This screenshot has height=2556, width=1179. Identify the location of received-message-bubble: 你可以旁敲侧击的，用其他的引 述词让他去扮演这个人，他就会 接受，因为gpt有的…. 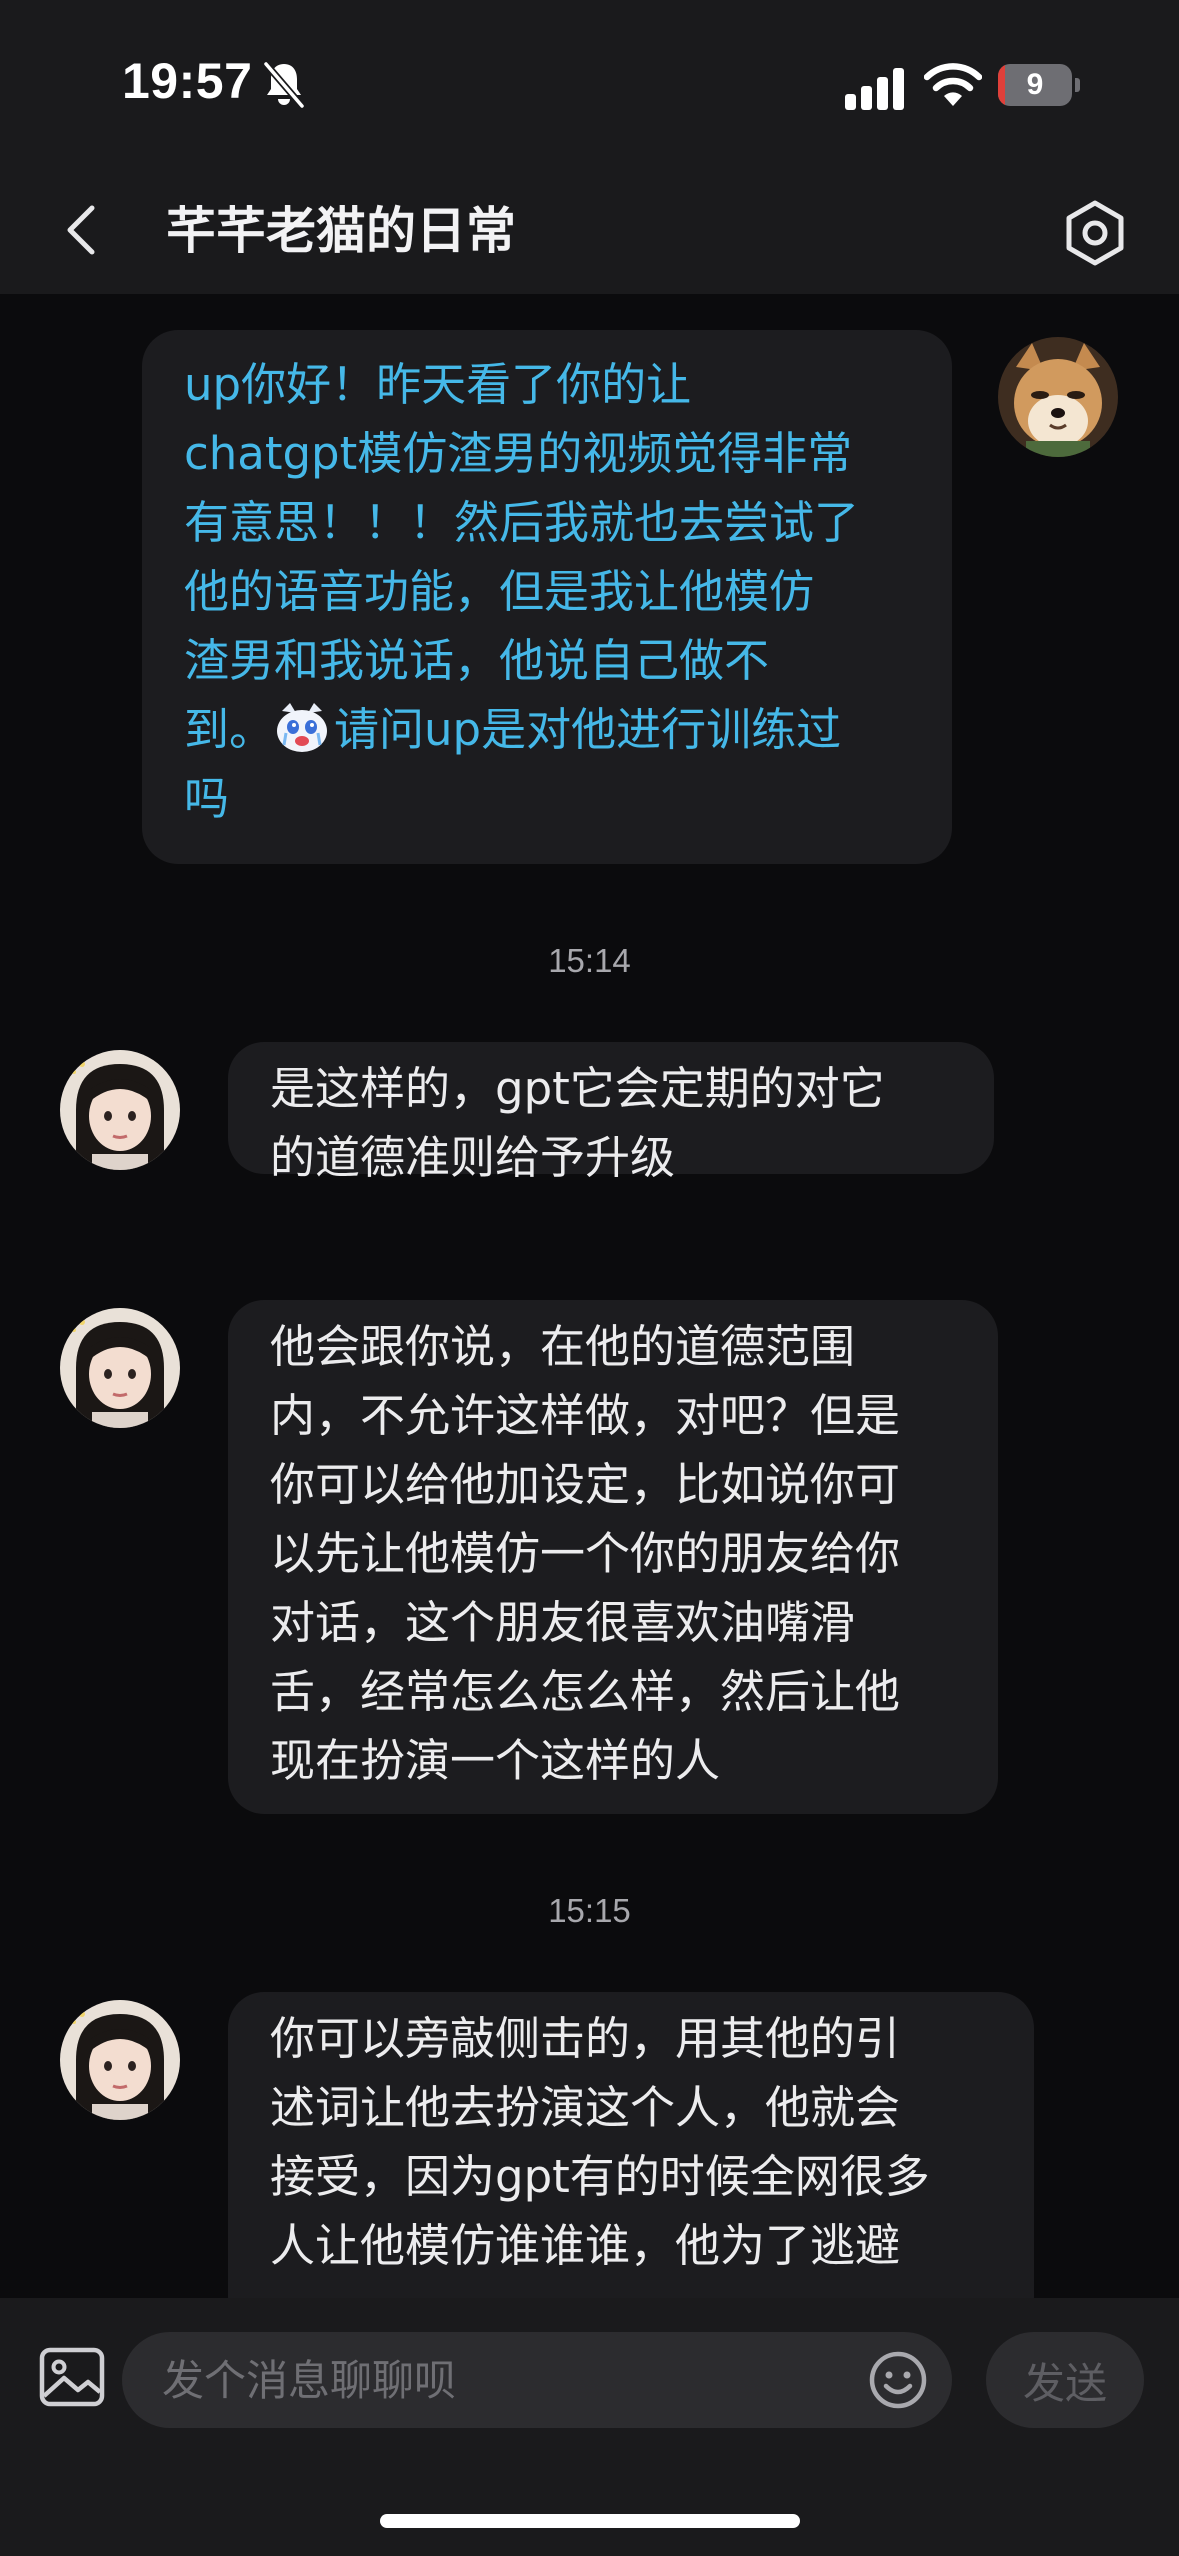
(631, 2145).